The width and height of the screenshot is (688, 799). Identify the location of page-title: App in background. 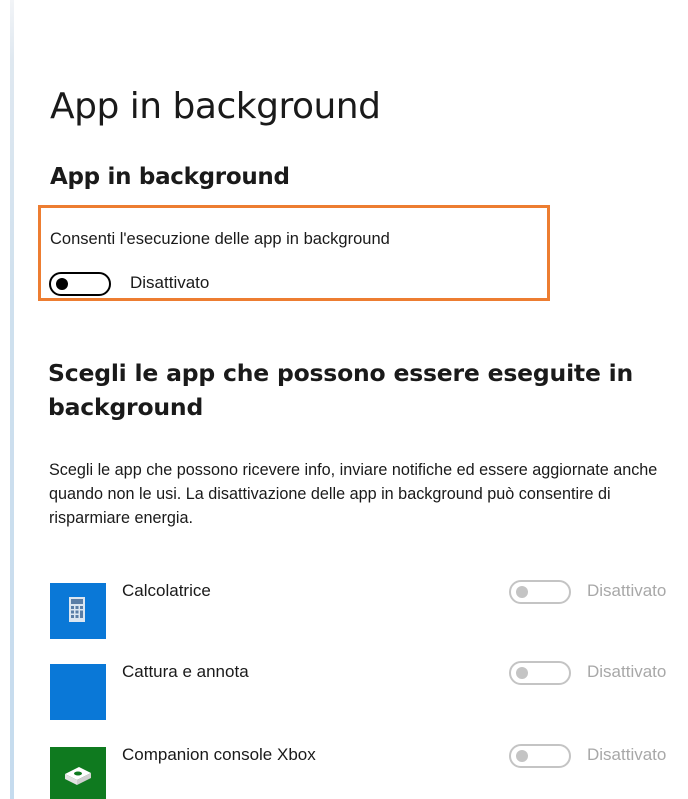
(215, 106).